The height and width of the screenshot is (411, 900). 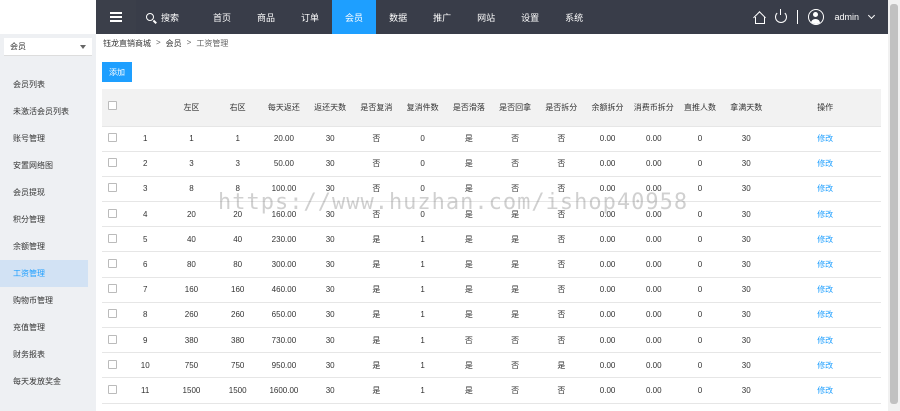 What do you see at coordinates (284, 390) in the screenshot?
I see `table-cell: 1600.00` at bounding box center [284, 390].